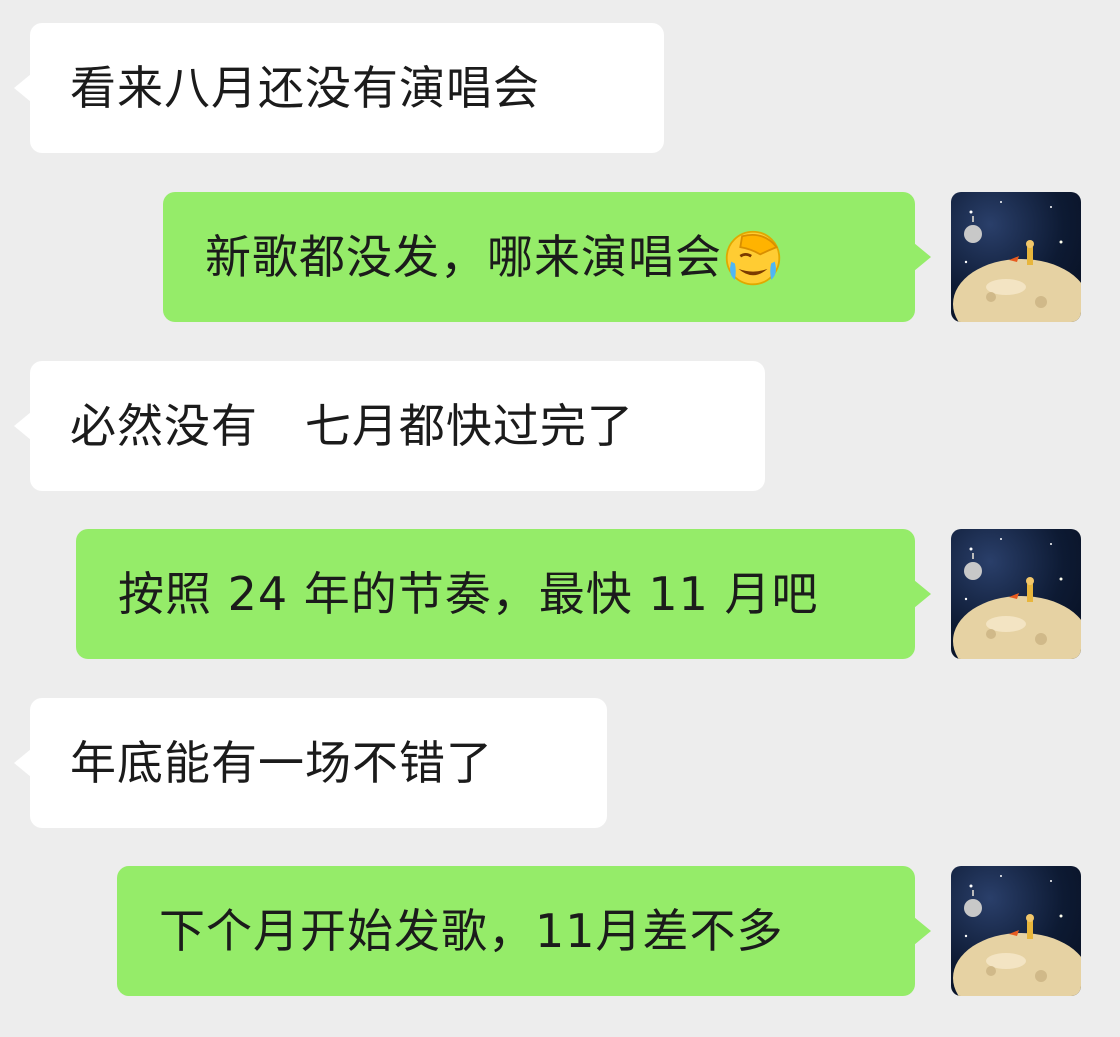 This screenshot has width=1120, height=1037. I want to click on incoming-message-bubble: 年底能有一场不错了, so click(318, 763).